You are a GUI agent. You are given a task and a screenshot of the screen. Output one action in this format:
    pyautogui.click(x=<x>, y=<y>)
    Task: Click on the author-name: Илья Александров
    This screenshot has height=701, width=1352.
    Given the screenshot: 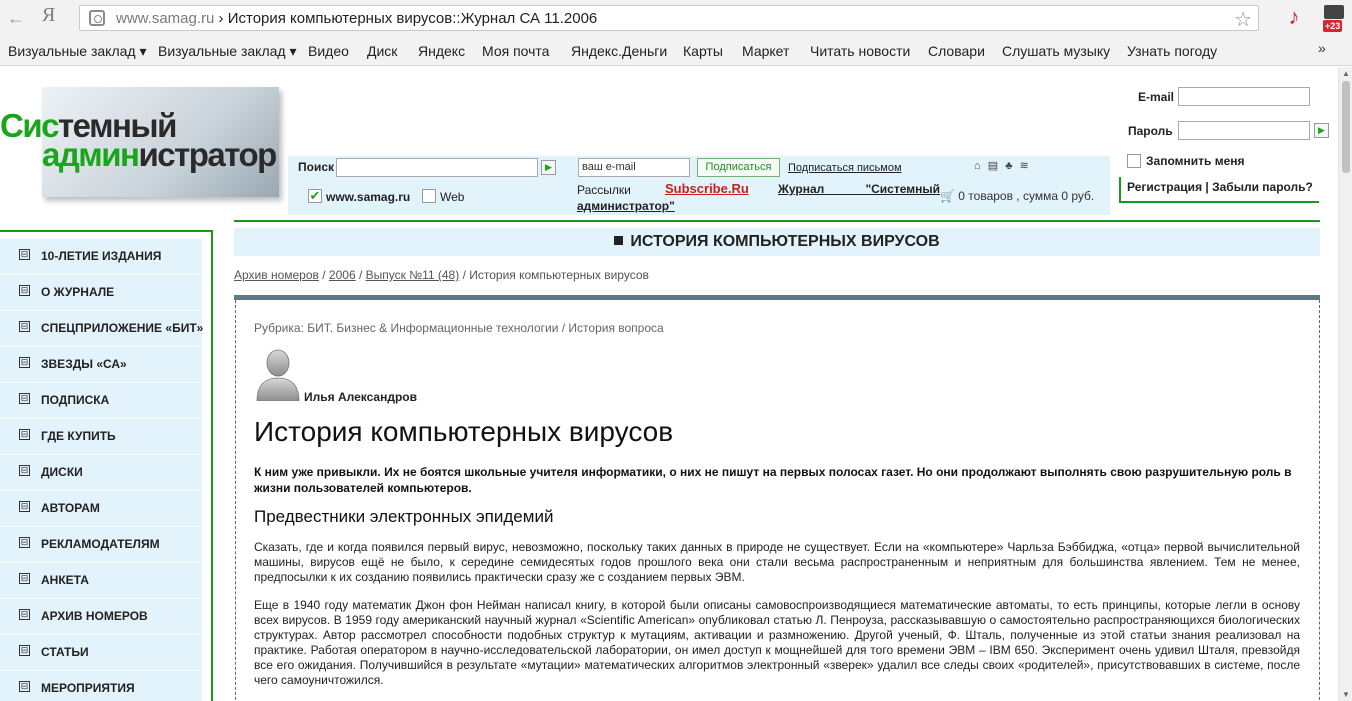 What is the action you would take?
    pyautogui.click(x=360, y=397)
    